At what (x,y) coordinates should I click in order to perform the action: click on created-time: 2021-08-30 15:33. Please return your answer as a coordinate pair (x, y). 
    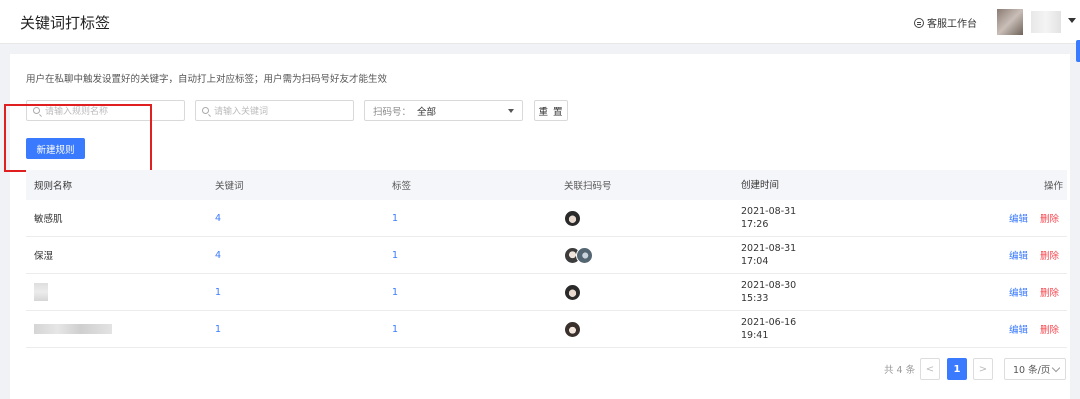
    Looking at the image, I should click on (768, 292).